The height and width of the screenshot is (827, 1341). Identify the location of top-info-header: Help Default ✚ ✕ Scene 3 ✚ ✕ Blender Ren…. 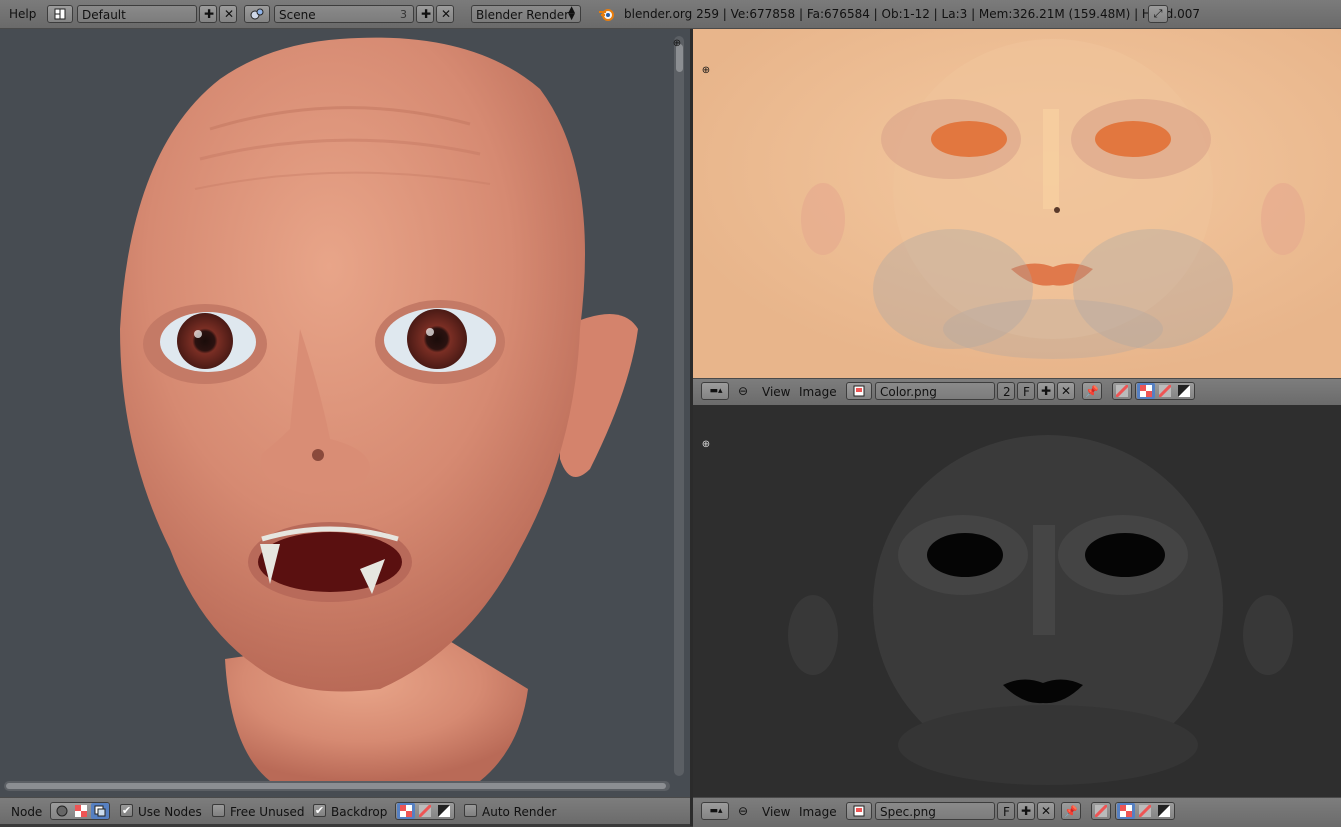
(670, 14).